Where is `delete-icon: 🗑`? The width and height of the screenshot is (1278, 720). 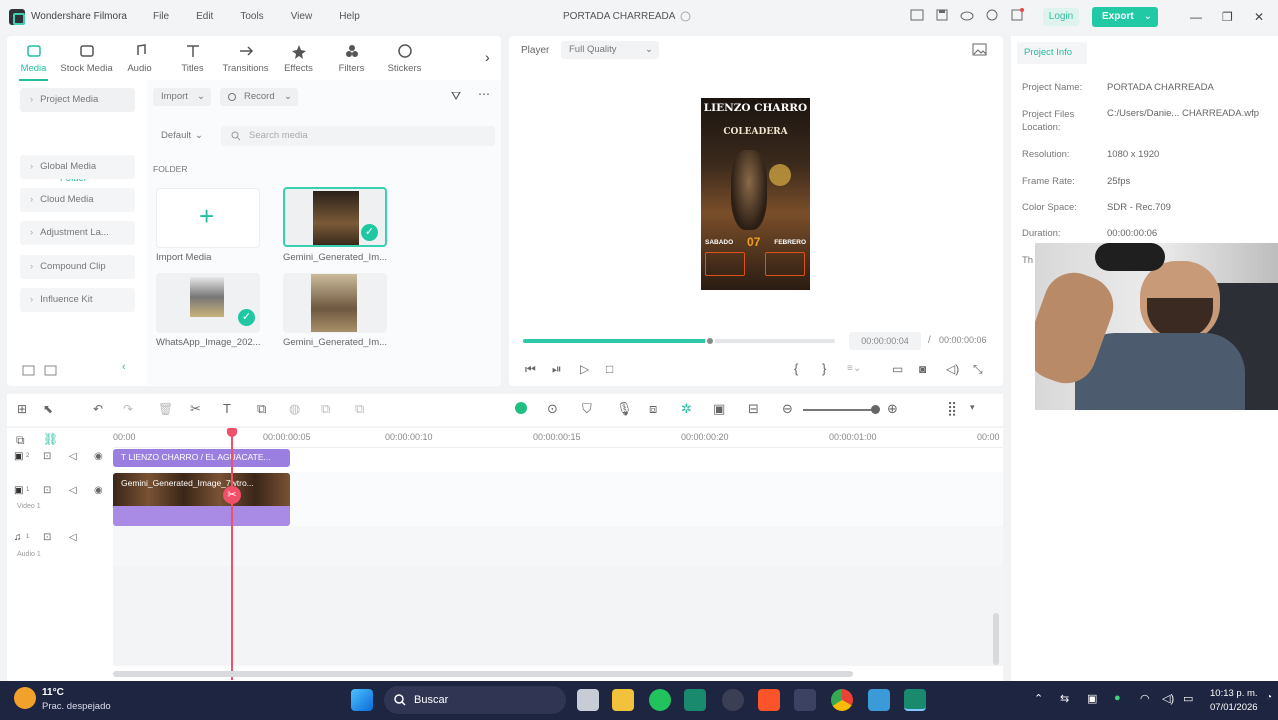 delete-icon: 🗑 is located at coordinates (165, 409).